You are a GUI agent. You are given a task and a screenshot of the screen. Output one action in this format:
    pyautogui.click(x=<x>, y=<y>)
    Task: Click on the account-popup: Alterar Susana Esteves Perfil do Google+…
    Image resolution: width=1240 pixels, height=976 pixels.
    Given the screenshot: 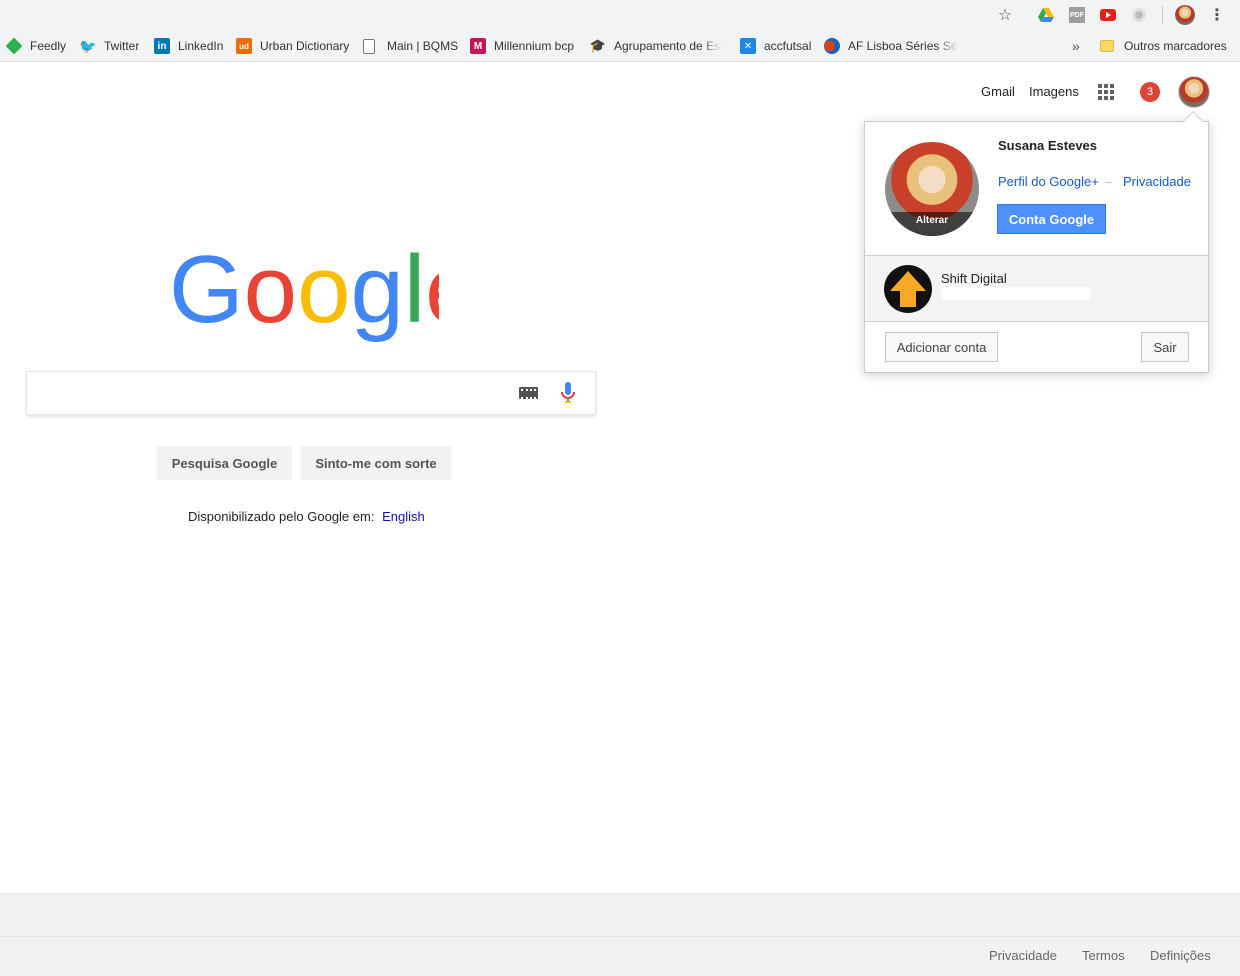 What is the action you would take?
    pyautogui.click(x=1036, y=247)
    